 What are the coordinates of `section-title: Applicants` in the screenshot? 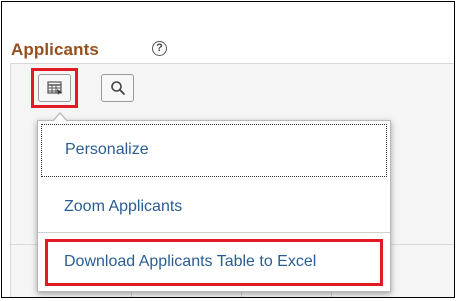 It's located at (55, 49).